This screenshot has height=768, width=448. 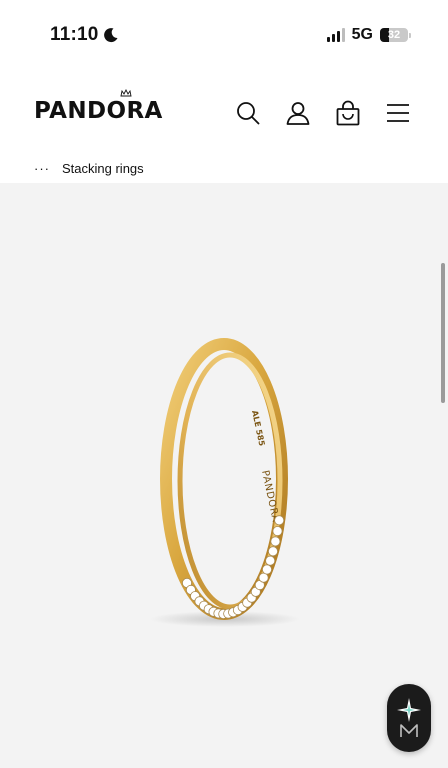 What do you see at coordinates (225, 482) in the screenshot?
I see `ring-image: ALE 585 PANDORA` at bounding box center [225, 482].